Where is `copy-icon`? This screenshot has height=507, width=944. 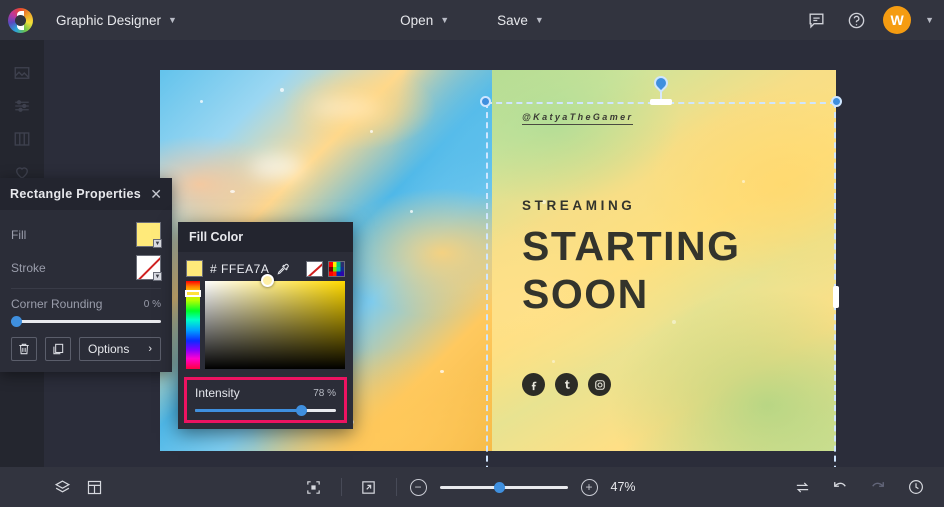 copy-icon is located at coordinates (58, 349).